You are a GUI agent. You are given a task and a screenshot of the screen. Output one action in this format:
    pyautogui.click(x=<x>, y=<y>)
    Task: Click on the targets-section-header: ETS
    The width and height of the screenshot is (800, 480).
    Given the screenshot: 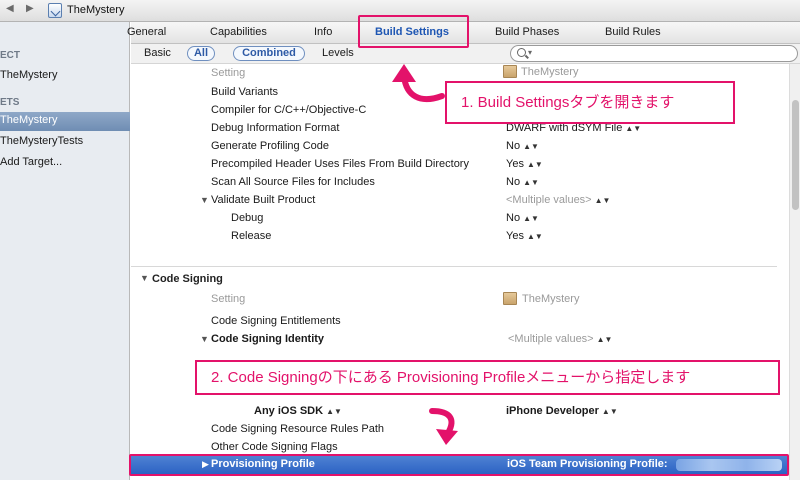 What is the action you would take?
    pyautogui.click(x=10, y=102)
    